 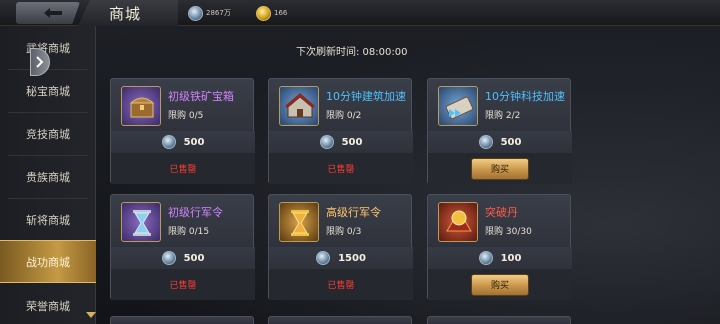 What do you see at coordinates (344, 116) in the screenshot?
I see `purchase-limit: 限购 0/2` at bounding box center [344, 116].